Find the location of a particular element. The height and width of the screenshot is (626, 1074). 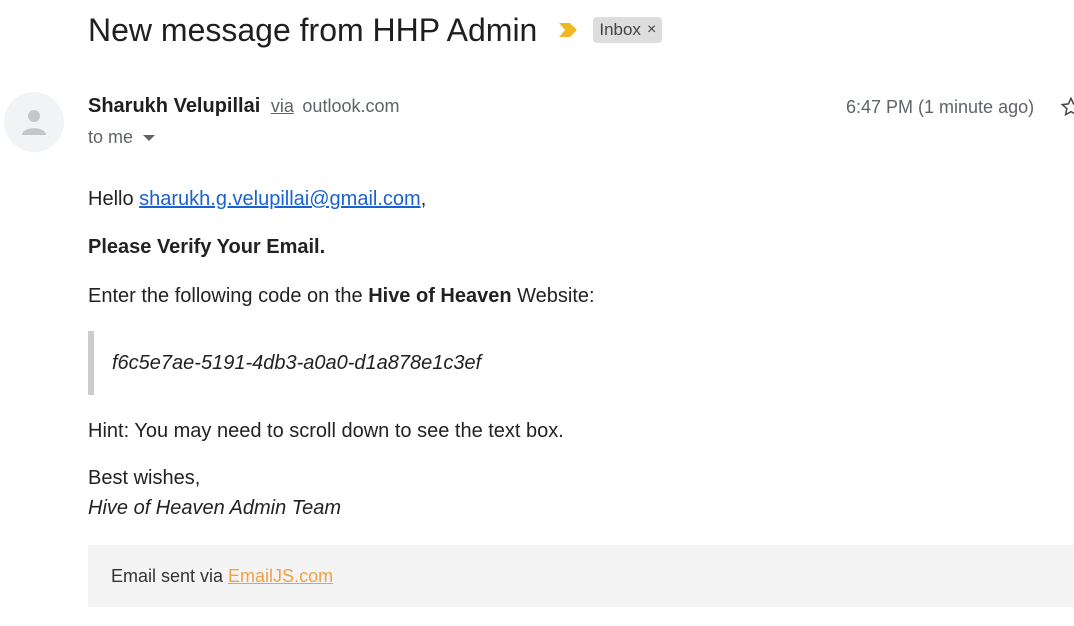

person-icon is located at coordinates (34, 122).